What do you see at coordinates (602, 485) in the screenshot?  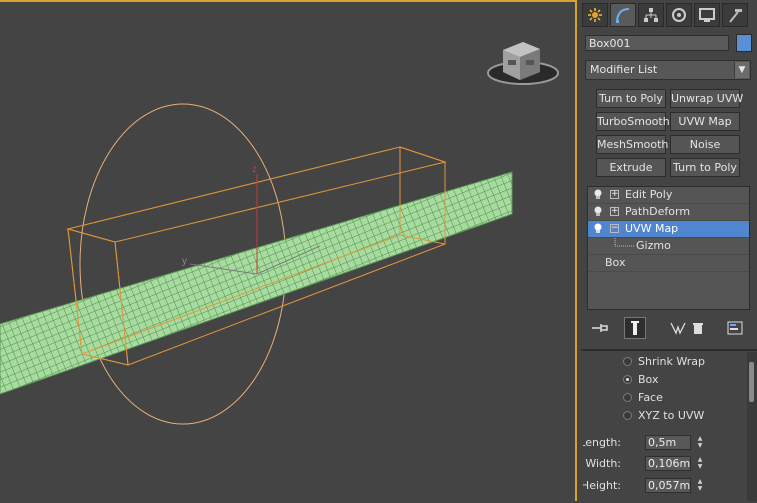 I see `height-label: Height:` at bounding box center [602, 485].